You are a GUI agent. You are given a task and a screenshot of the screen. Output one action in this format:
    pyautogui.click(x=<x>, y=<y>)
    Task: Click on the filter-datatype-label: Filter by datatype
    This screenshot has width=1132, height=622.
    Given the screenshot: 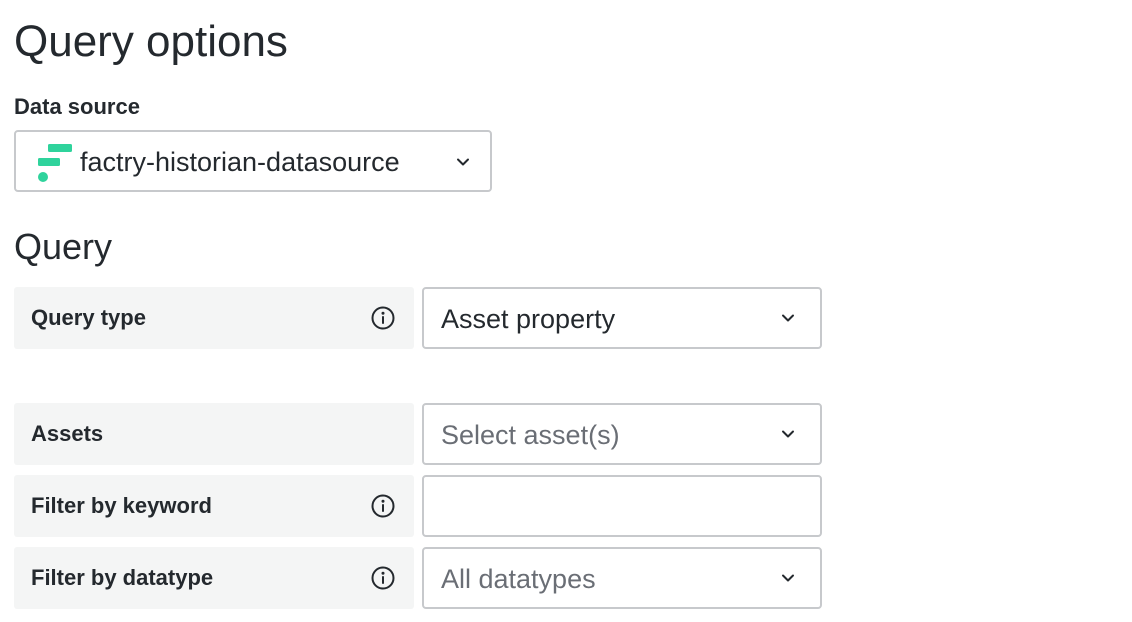 What is the action you would take?
    pyautogui.click(x=122, y=577)
    